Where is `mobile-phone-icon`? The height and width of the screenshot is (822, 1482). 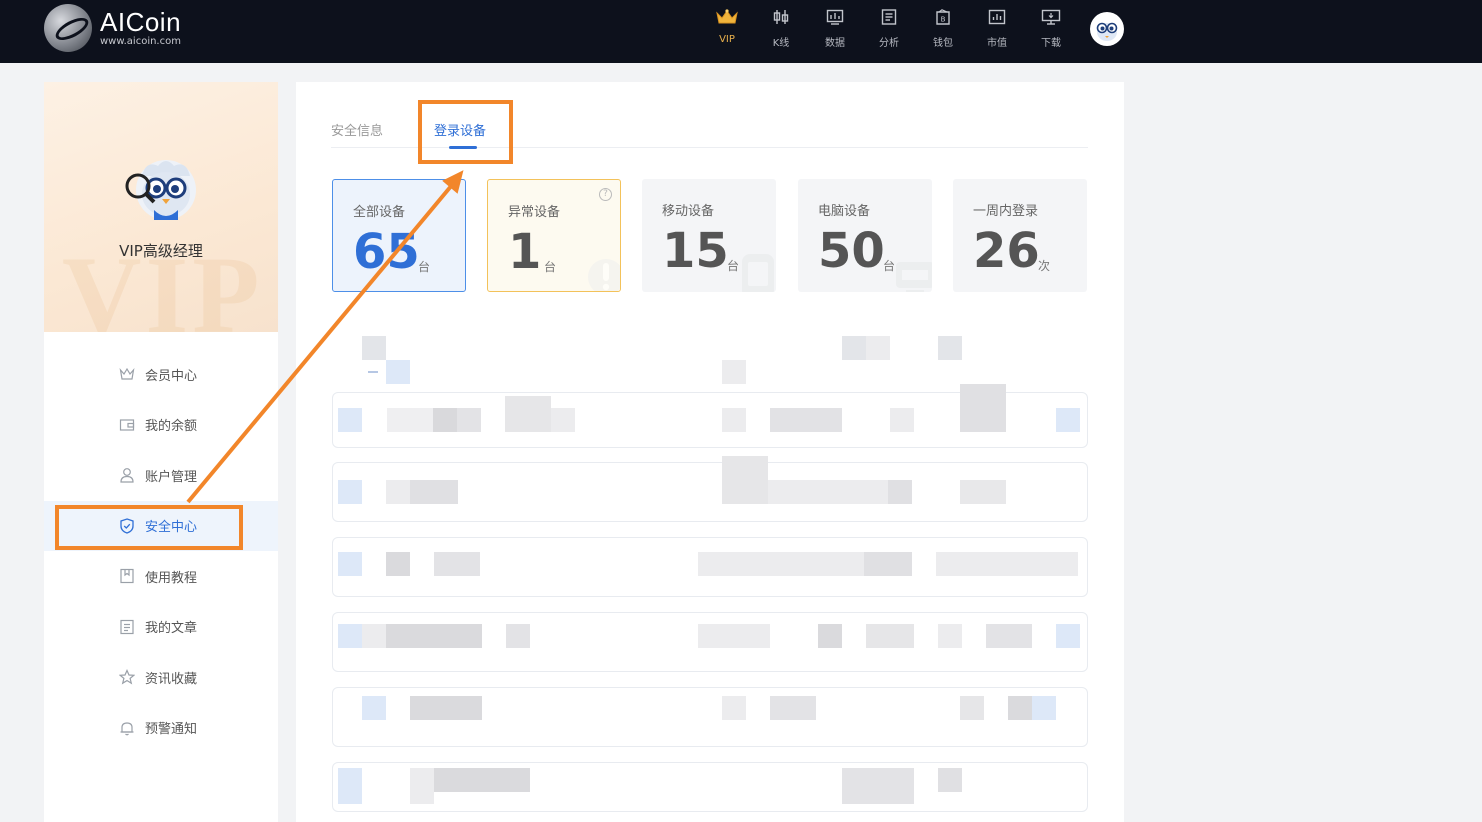
mobile-phone-icon is located at coordinates (758, 273).